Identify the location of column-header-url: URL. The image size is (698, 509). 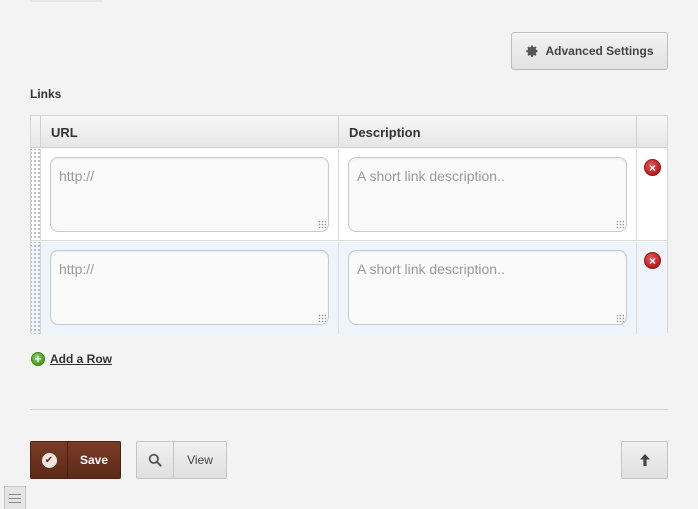
(190, 132).